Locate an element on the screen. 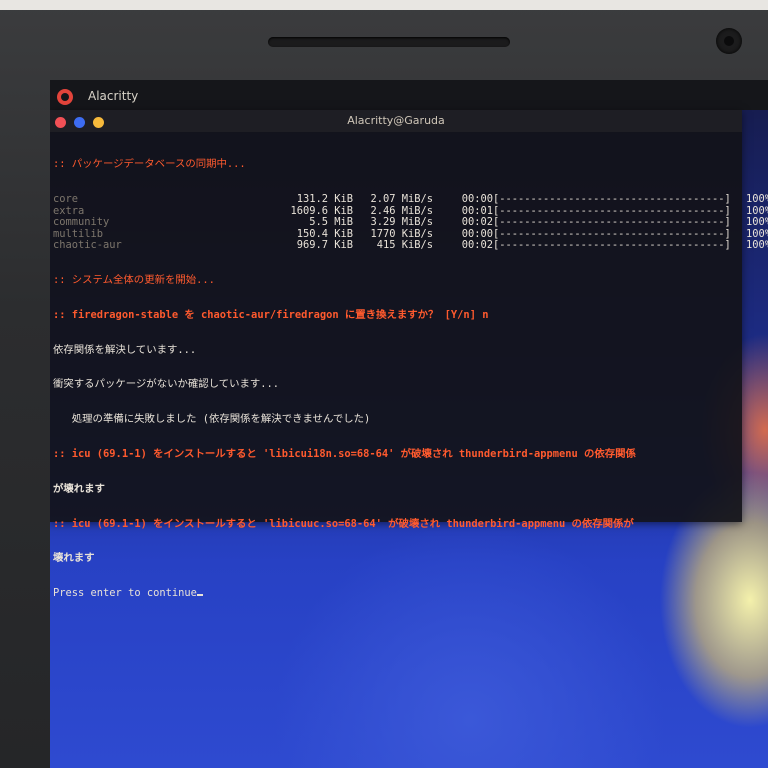 The image size is (768, 768). repo-name: chaotic-aur is located at coordinates (87, 245).